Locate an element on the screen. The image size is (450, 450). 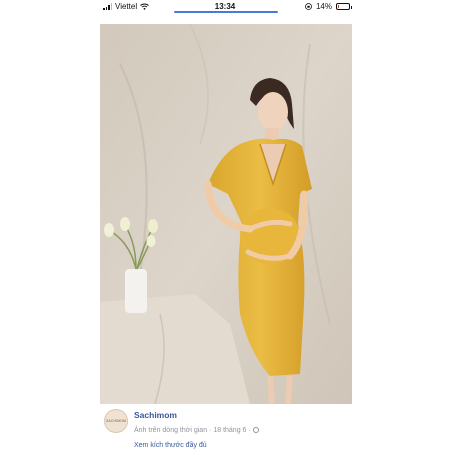
status-bar: Viettel 13:34 14% is located at coordinates (225, 7).